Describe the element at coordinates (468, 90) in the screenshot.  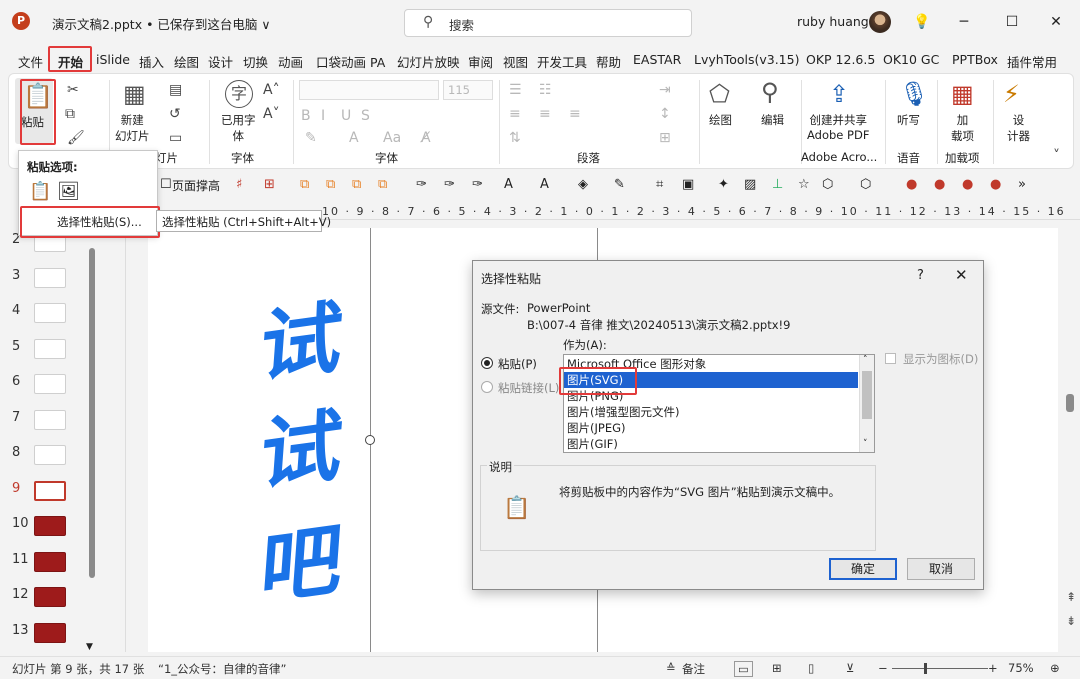
I see `font-size-select: 115` at that location.